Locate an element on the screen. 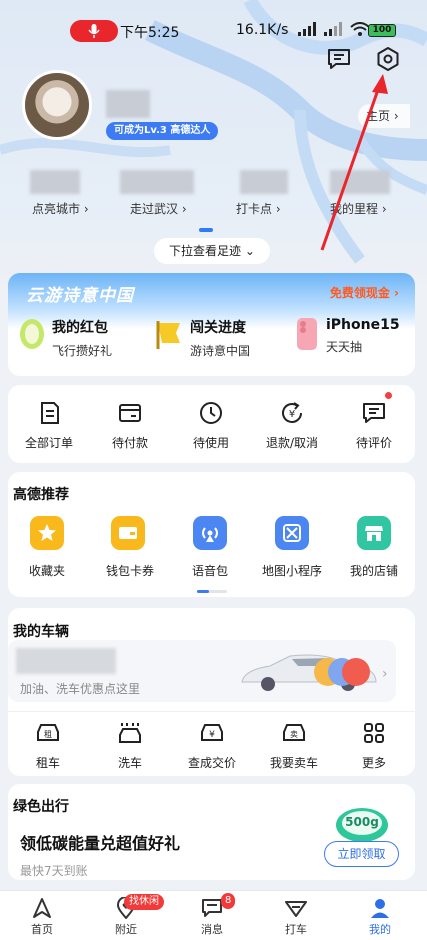 The height and width of the screenshot is (940, 427). recording-indicator is located at coordinates (94, 31).